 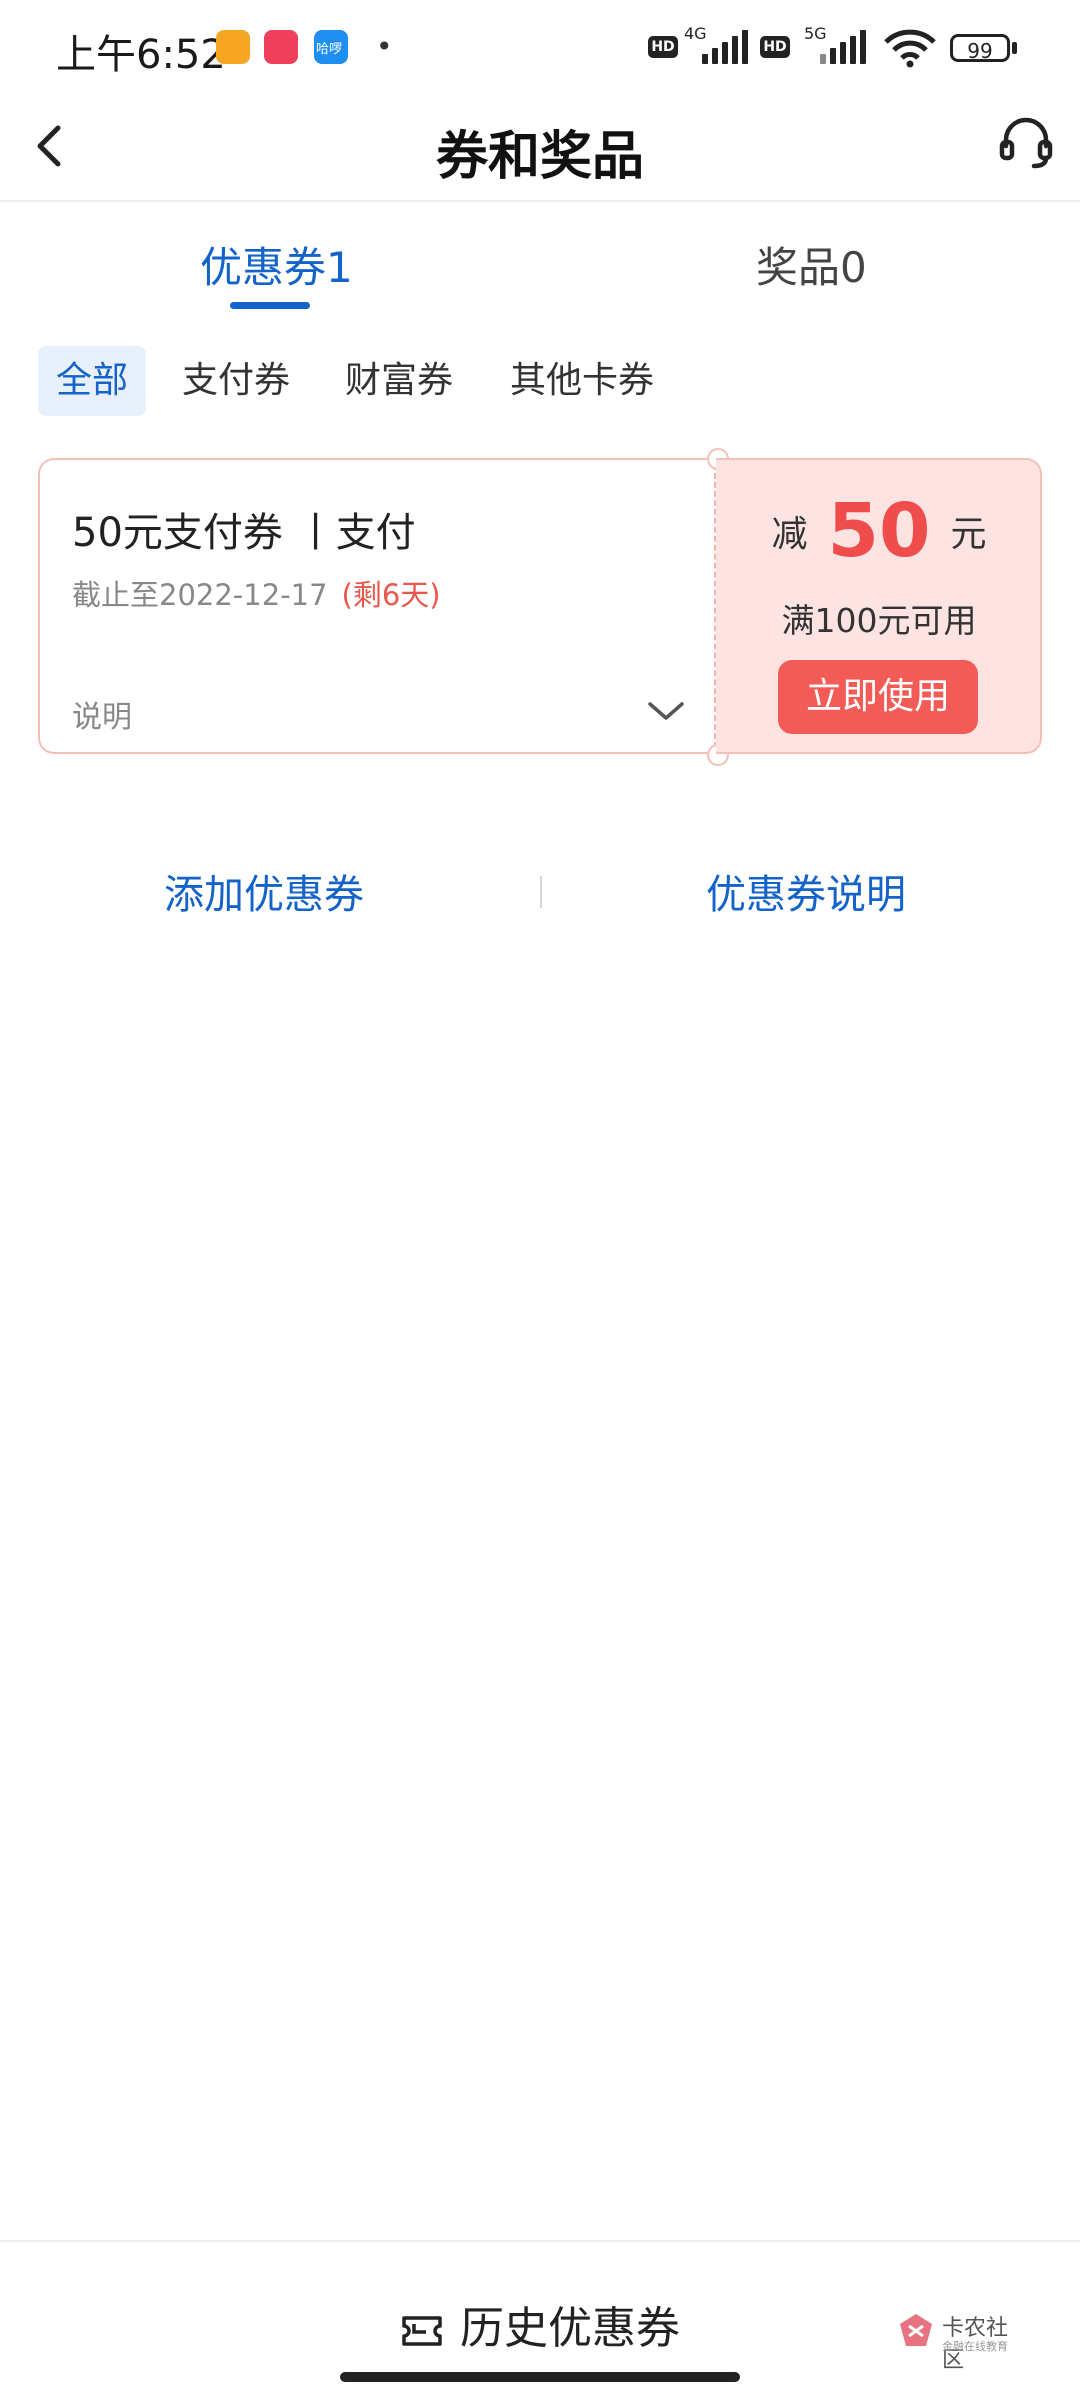 I want to click on nav-bar: 券和奖品, so click(x=540, y=149).